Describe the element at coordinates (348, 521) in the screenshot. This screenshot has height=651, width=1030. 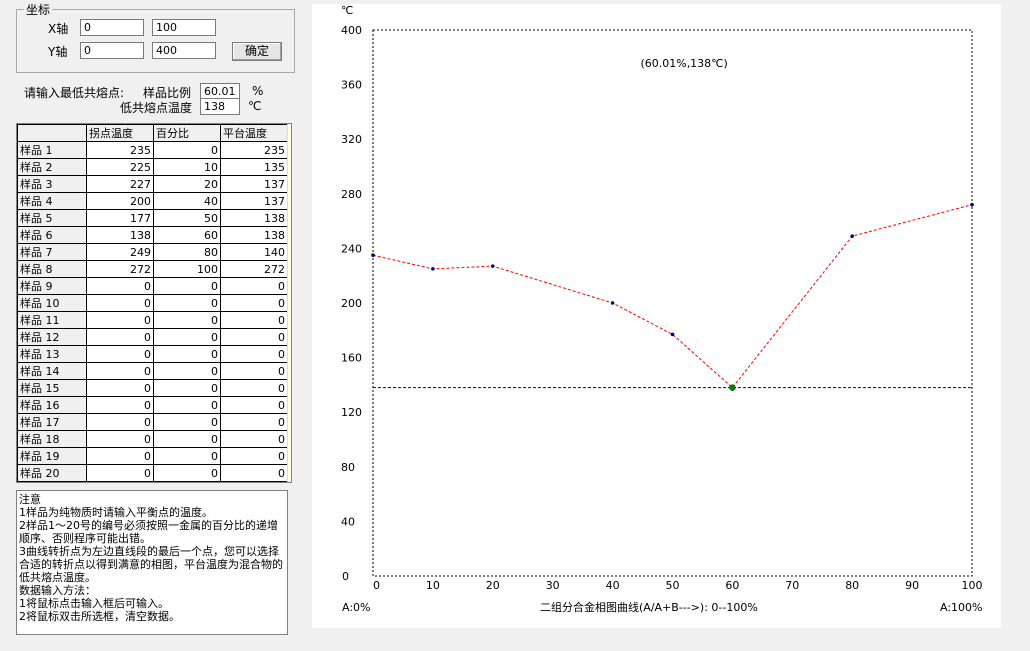
I see `y-tick-label: 40` at that location.